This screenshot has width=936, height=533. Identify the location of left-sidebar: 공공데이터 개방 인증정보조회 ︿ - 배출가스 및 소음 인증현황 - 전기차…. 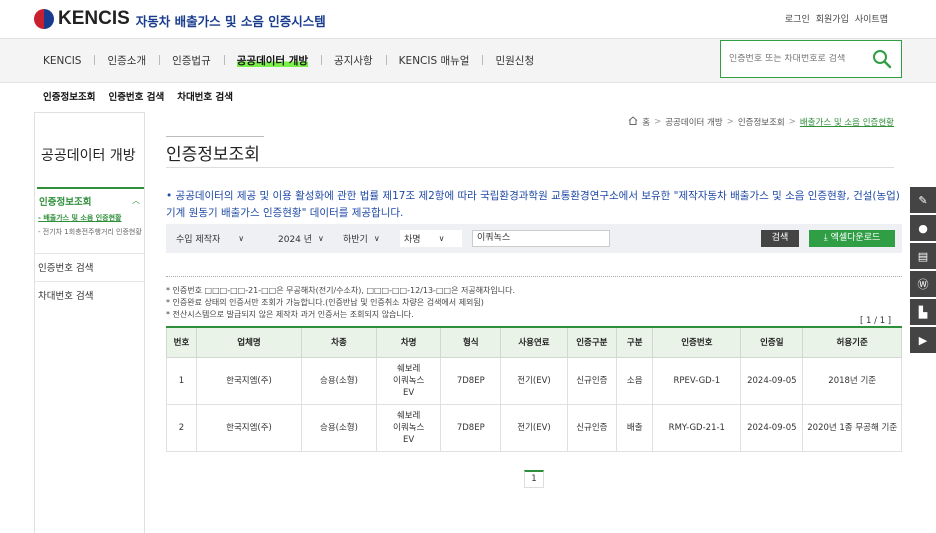
(89, 322).